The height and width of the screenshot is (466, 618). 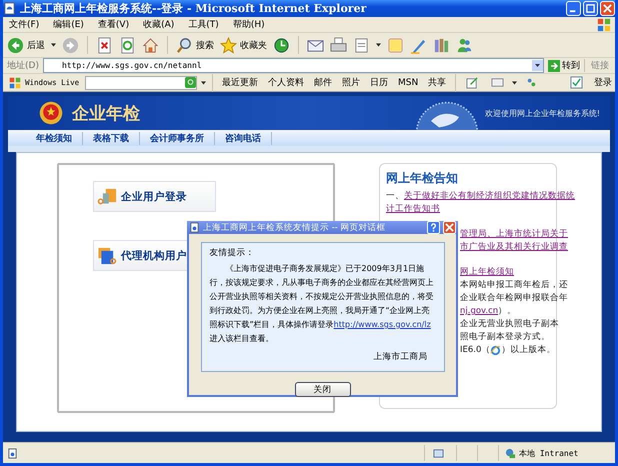 I want to click on notice-title: 网上年检告知, so click(x=422, y=178).